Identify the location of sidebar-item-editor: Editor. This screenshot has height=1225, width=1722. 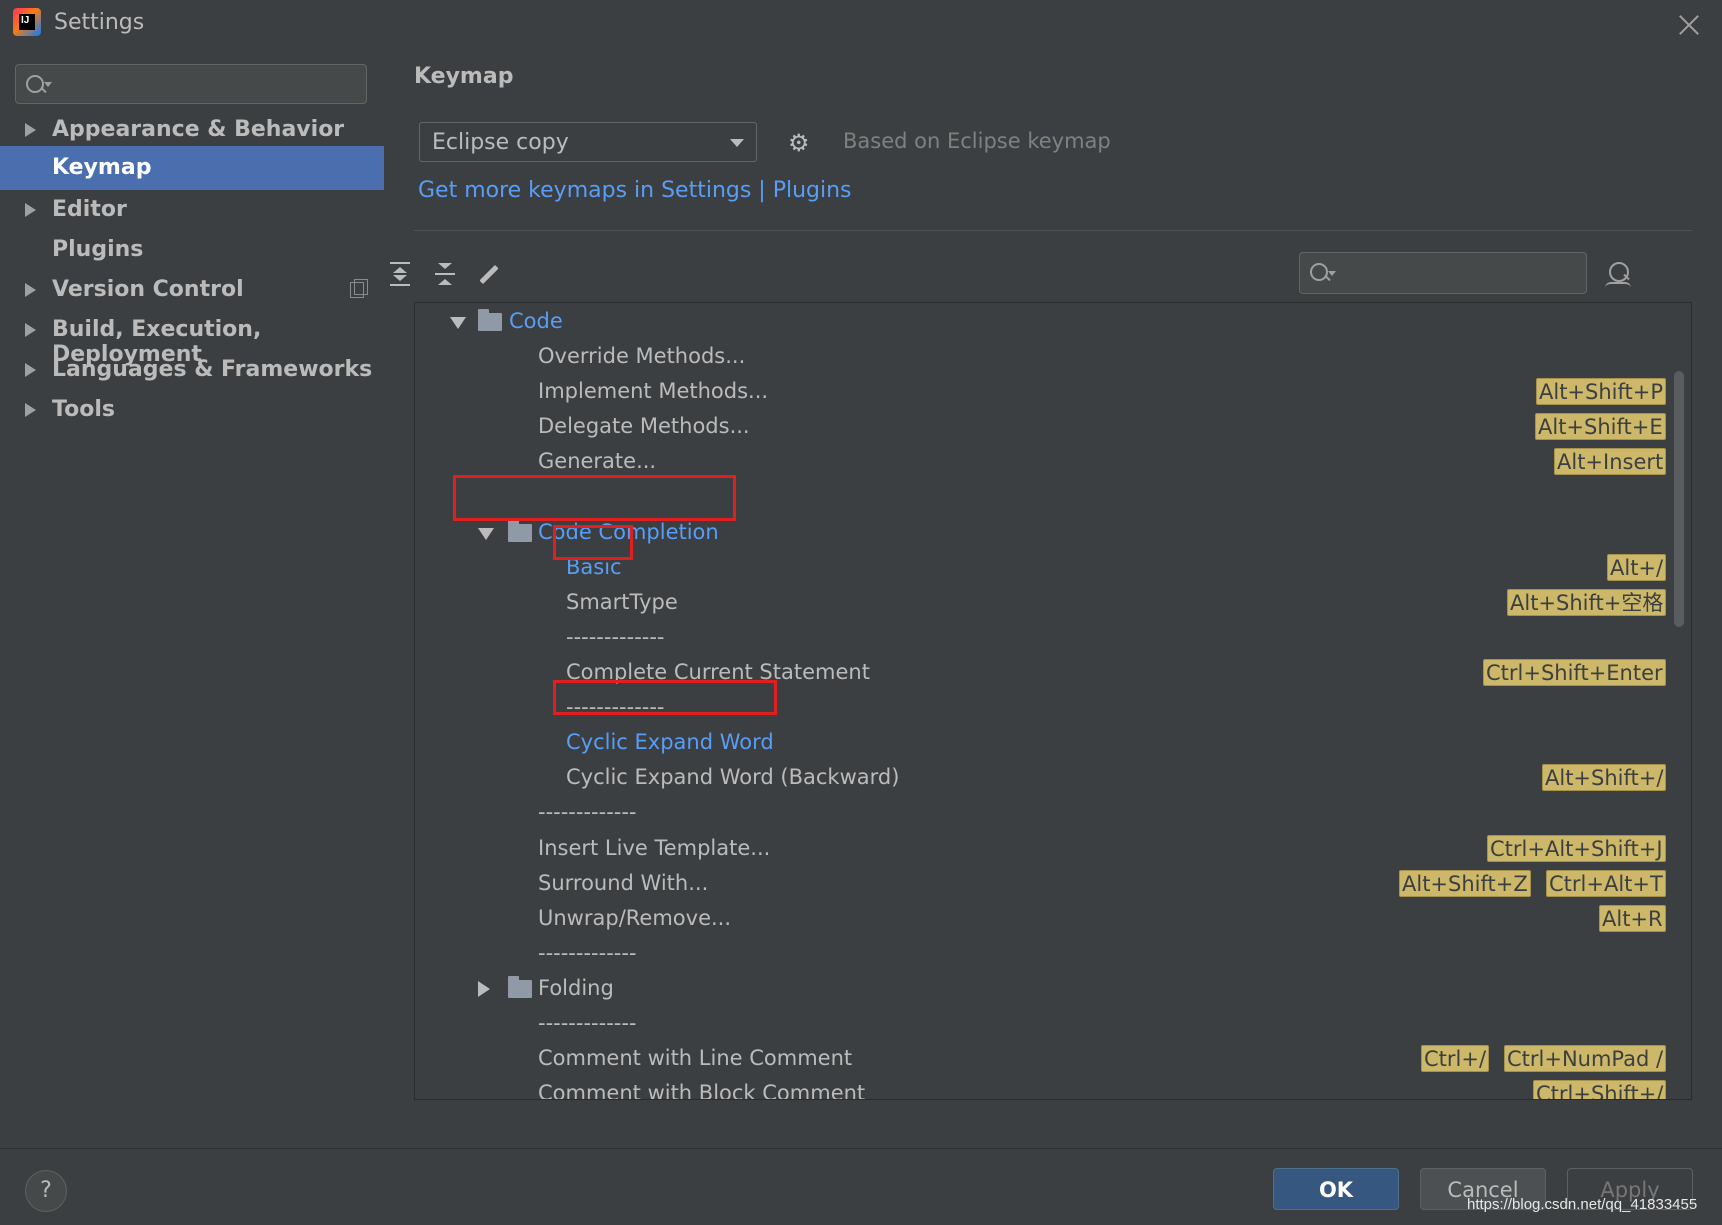
(192, 210).